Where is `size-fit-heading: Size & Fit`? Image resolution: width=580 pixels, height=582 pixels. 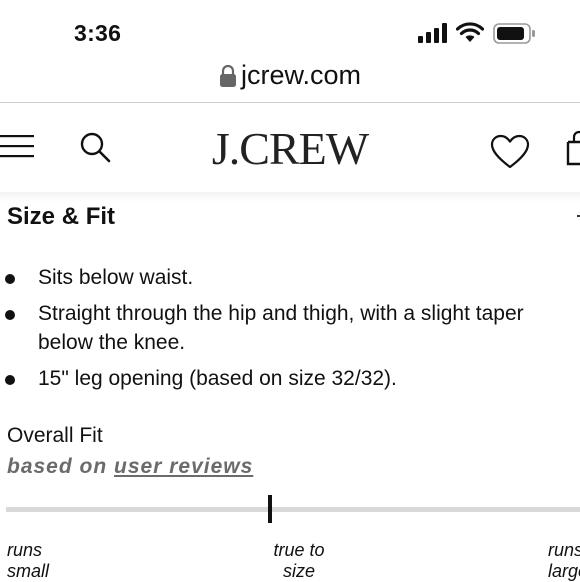 size-fit-heading: Size & Fit is located at coordinates (61, 217).